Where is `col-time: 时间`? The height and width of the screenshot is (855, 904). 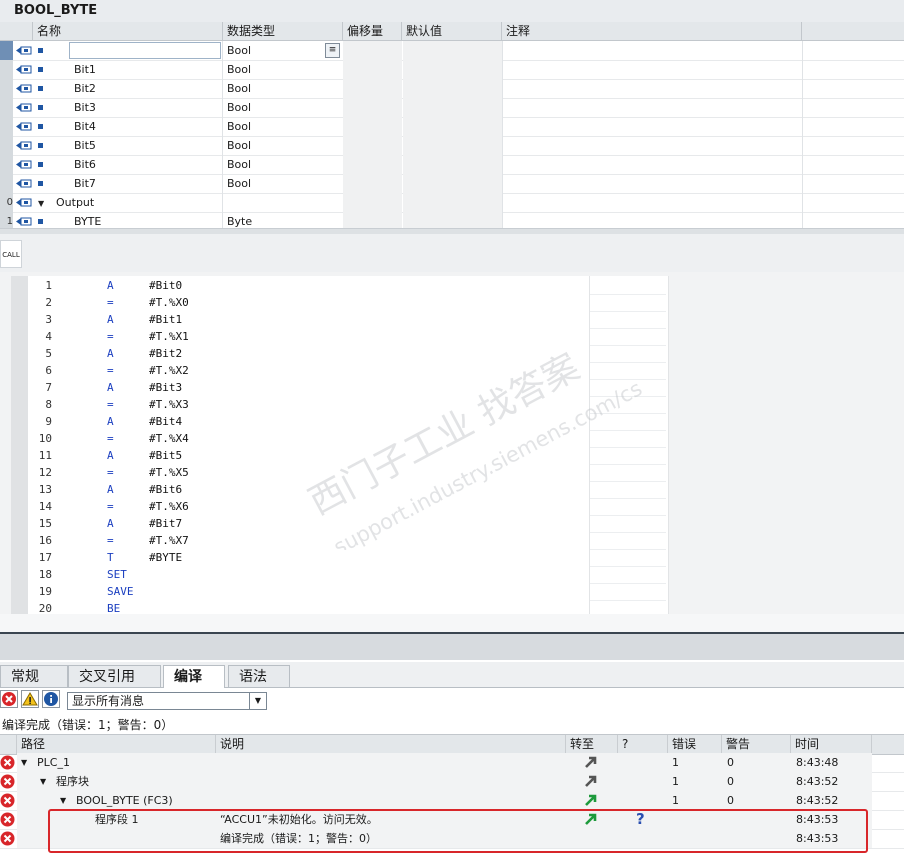 col-time: 时间 is located at coordinates (831, 744).